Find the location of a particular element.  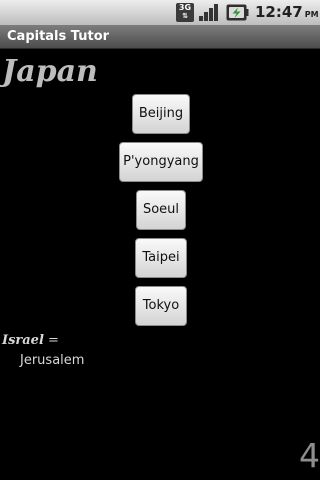

choice-button-pyongyang: P'yongyang is located at coordinates (161, 162).